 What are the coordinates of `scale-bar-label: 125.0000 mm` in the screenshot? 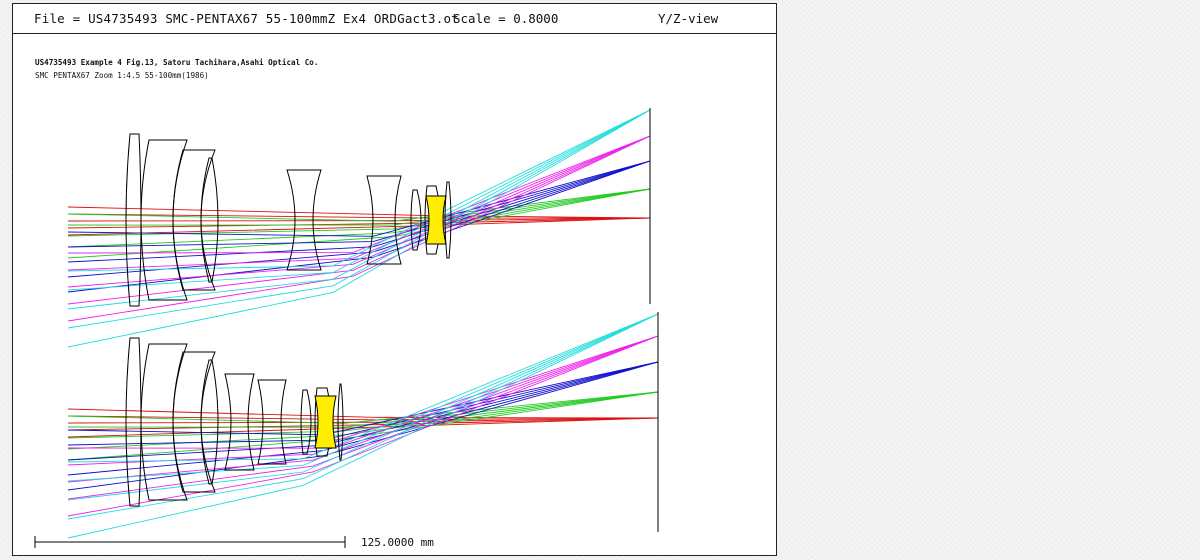 It's located at (397, 542).